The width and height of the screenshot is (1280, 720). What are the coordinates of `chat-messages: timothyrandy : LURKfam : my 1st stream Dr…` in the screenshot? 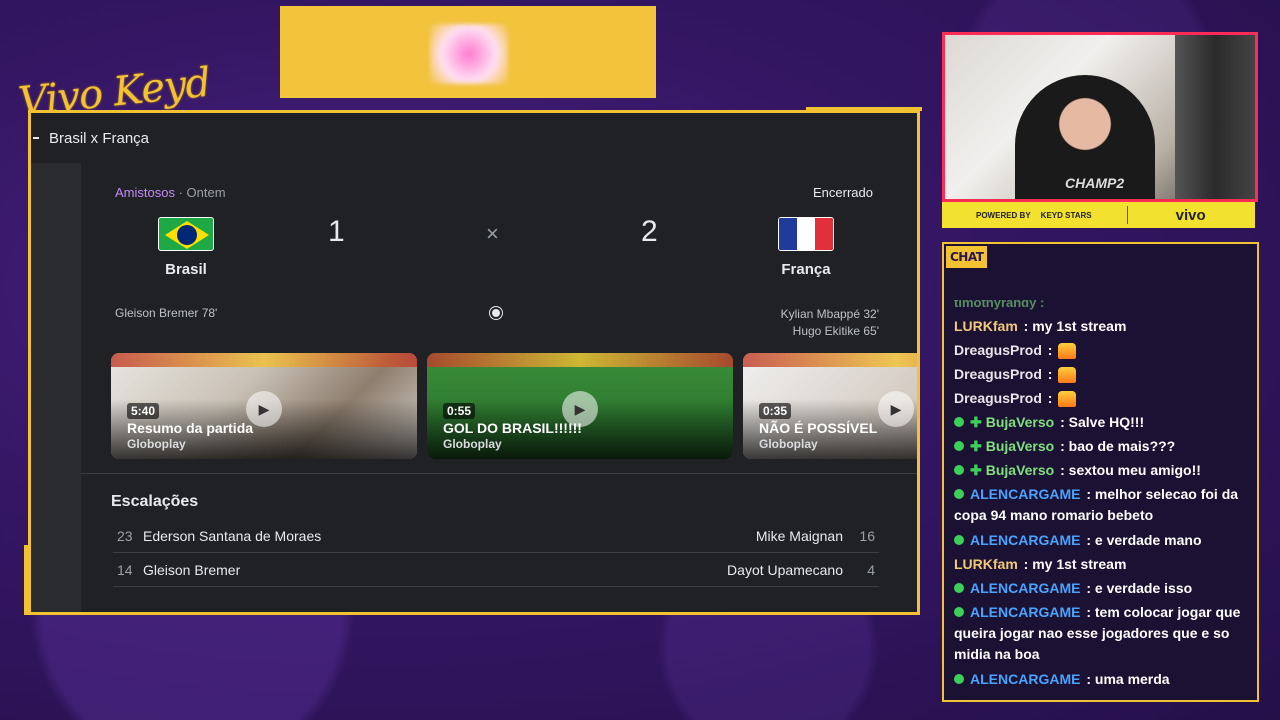 It's located at (1104, 495).